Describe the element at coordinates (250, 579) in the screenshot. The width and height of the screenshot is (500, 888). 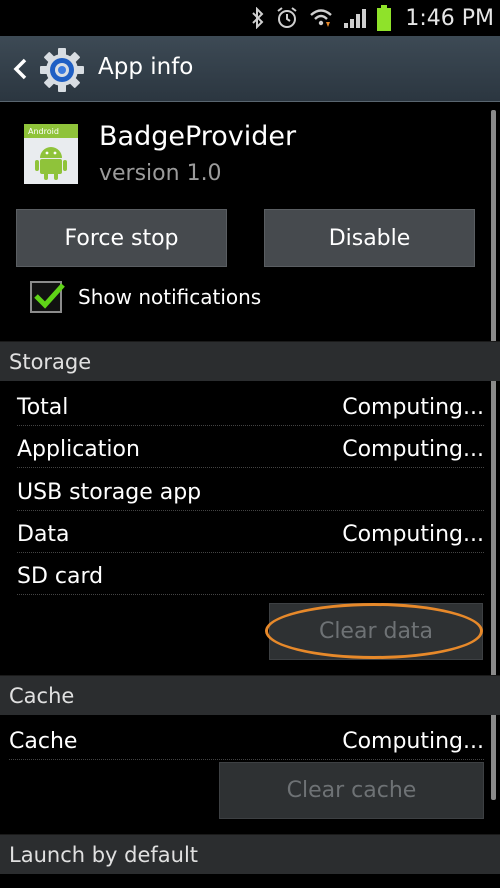
I see `storage-row-sd-card: SD card` at that location.